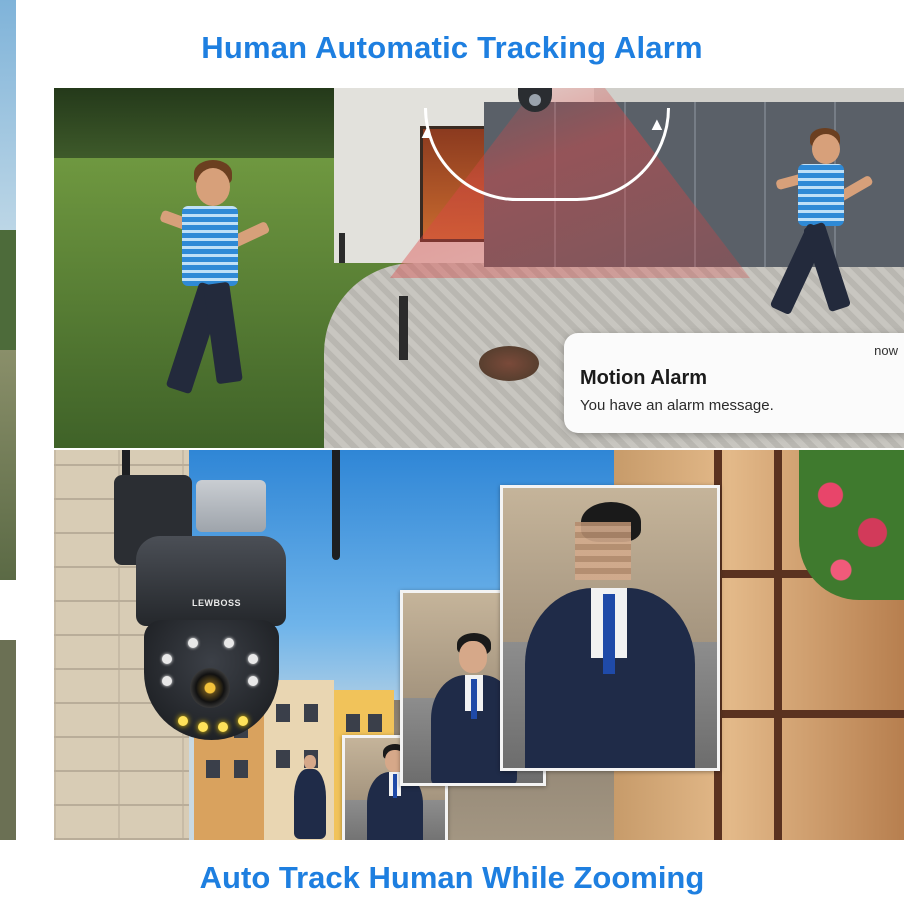 The width and height of the screenshot is (904, 898). I want to click on headline-top: Human Automatic Tracking Alarm, so click(452, 47).